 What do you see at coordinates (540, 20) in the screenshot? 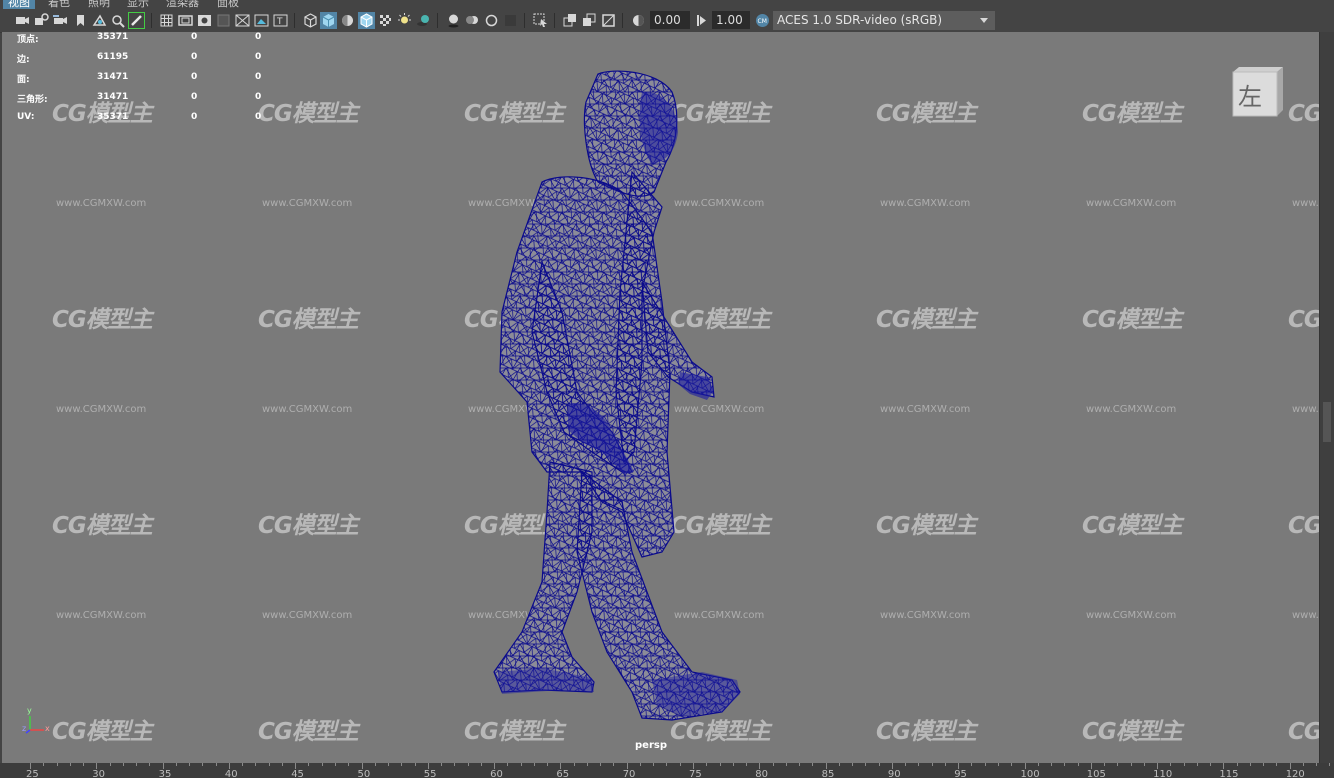
I see `isolate-select-icon` at bounding box center [540, 20].